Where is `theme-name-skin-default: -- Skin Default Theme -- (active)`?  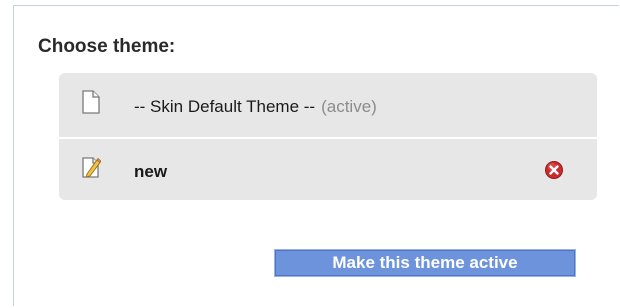
theme-name-skin-default: -- Skin Default Theme -- (active) is located at coordinates (255, 107).